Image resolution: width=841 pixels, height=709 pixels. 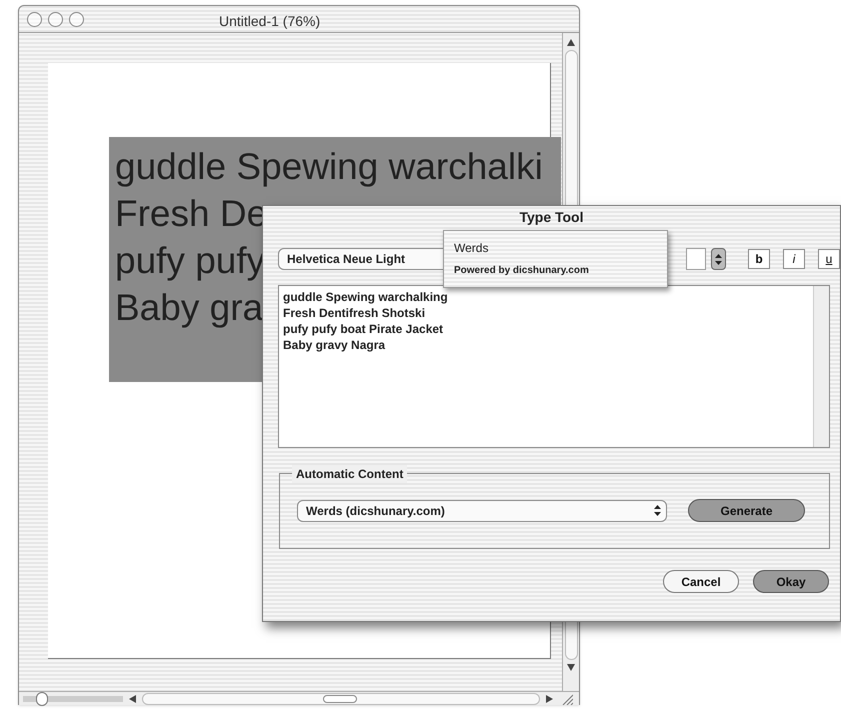 What do you see at coordinates (482, 511) in the screenshot?
I see `source-dropdown: Werds (dicshunary.com)` at bounding box center [482, 511].